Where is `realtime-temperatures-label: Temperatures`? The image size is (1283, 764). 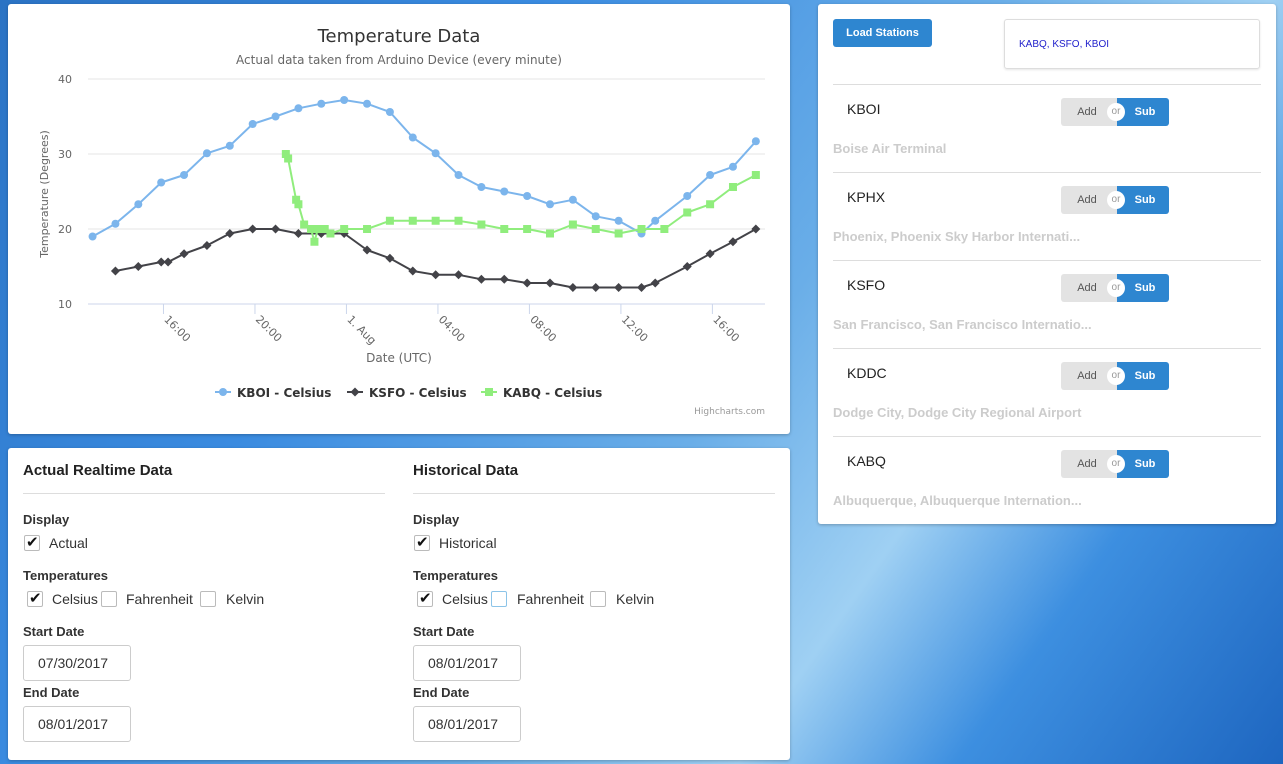
realtime-temperatures-label: Temperatures is located at coordinates (66, 575).